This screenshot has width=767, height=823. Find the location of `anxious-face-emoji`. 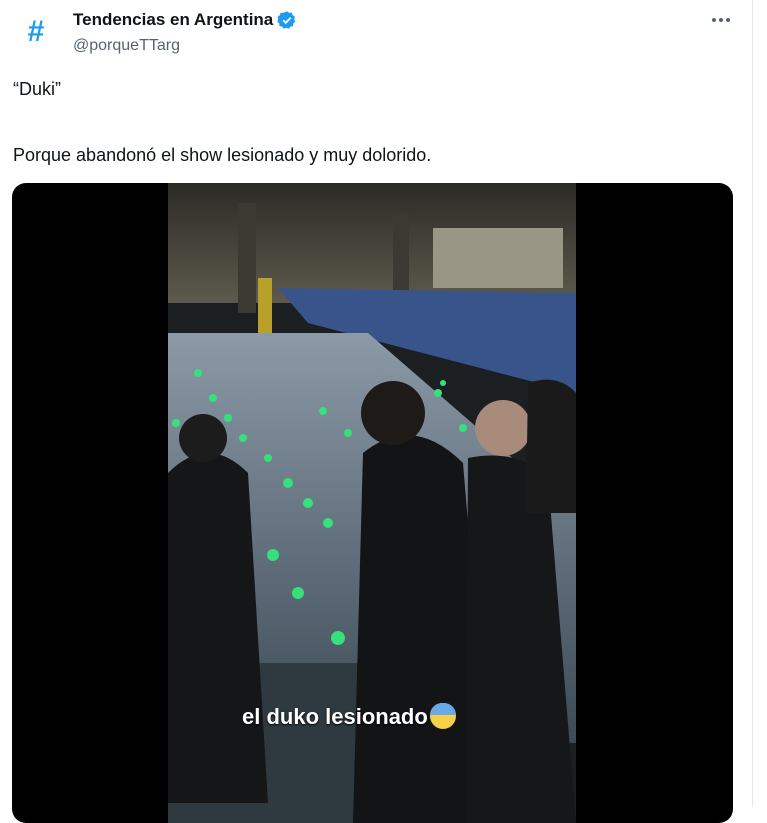

anxious-face-emoji is located at coordinates (442, 716).